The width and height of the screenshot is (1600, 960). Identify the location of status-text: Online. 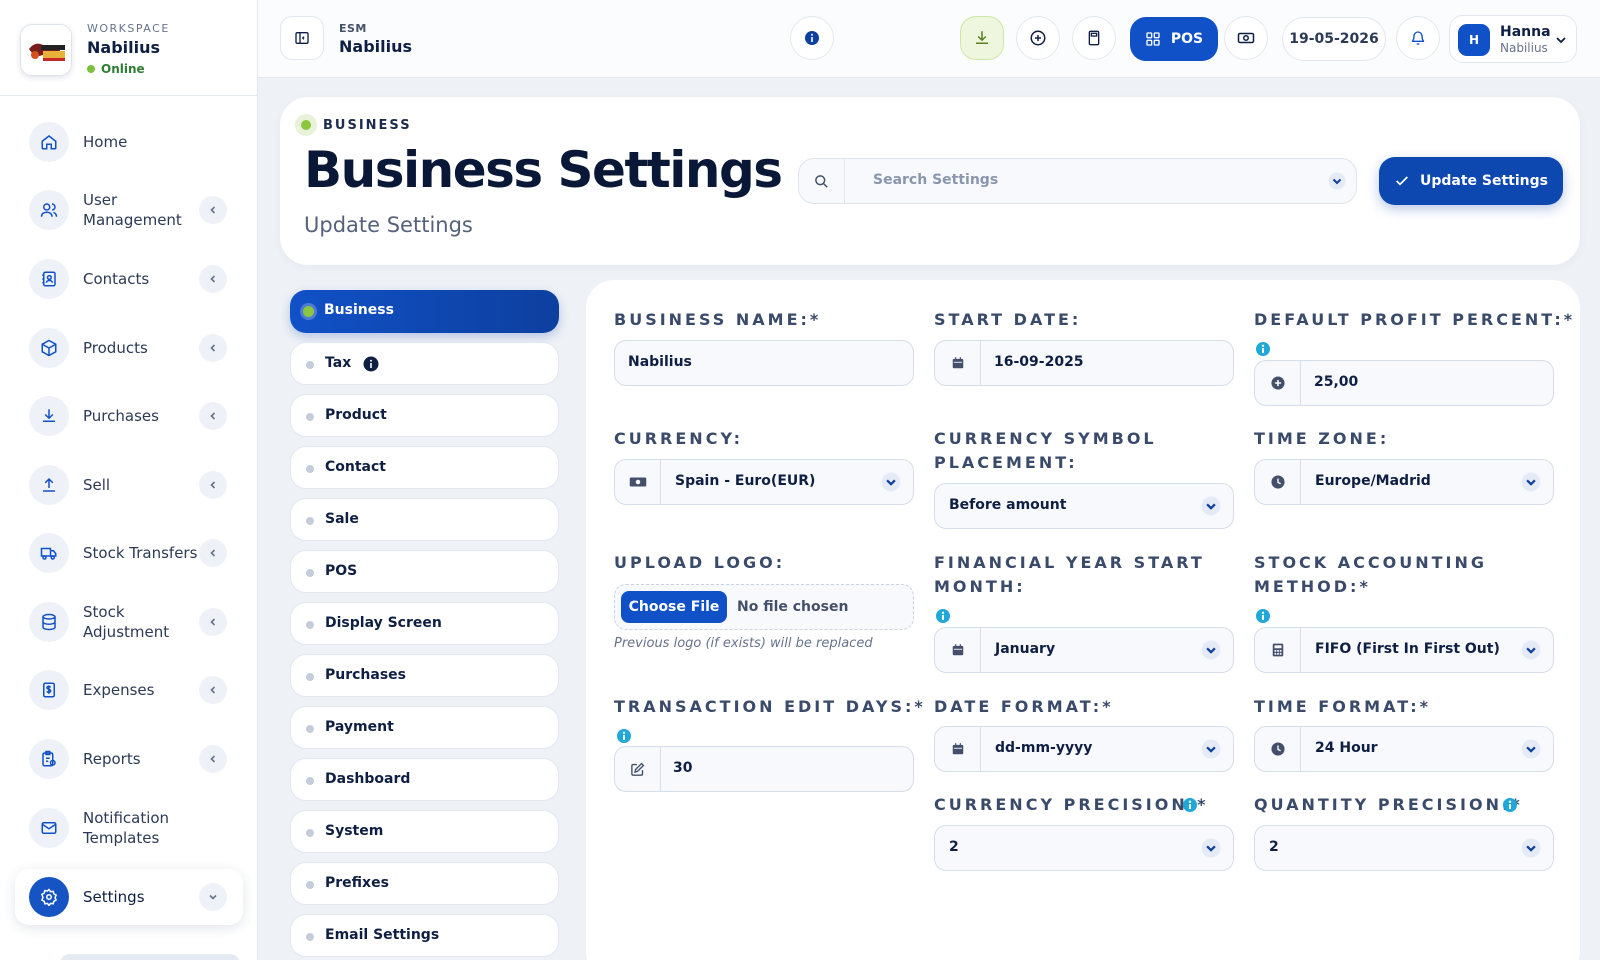
(123, 69).